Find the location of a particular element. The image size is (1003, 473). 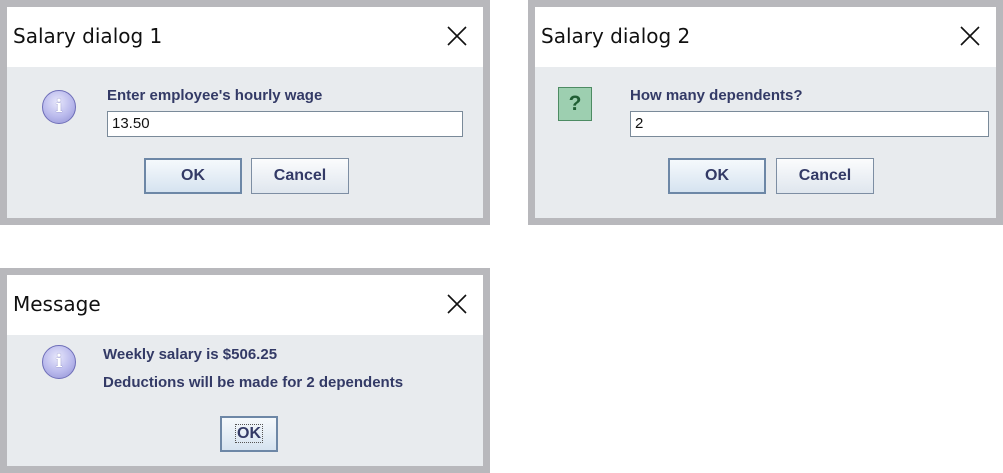

salary-message: Weekly salary is $506.25 is located at coordinates (190, 354).